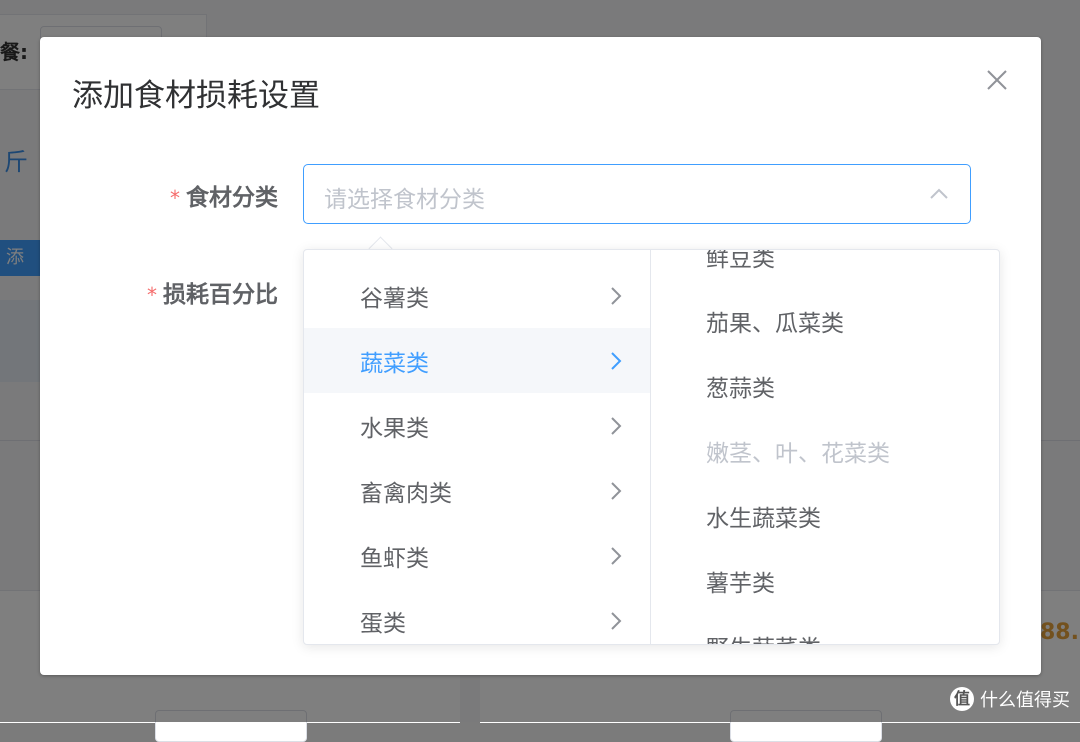 Image resolution: width=1080 pixels, height=742 pixels. I want to click on cascader-item-eggs: 蛋类, so click(477, 616).